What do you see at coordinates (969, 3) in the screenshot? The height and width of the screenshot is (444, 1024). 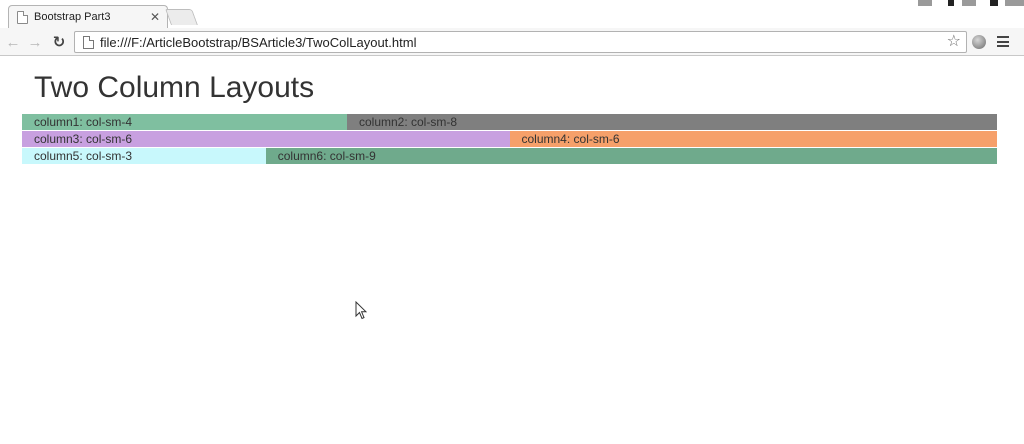 I see `close-window-button` at bounding box center [969, 3].